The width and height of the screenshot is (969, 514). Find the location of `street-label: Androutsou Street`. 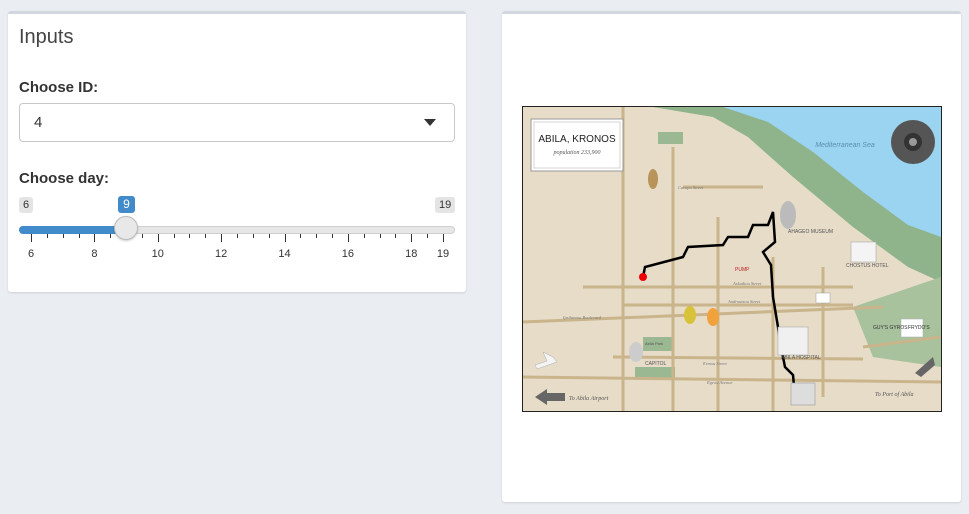

street-label: Androutsou Street is located at coordinates (744, 301).